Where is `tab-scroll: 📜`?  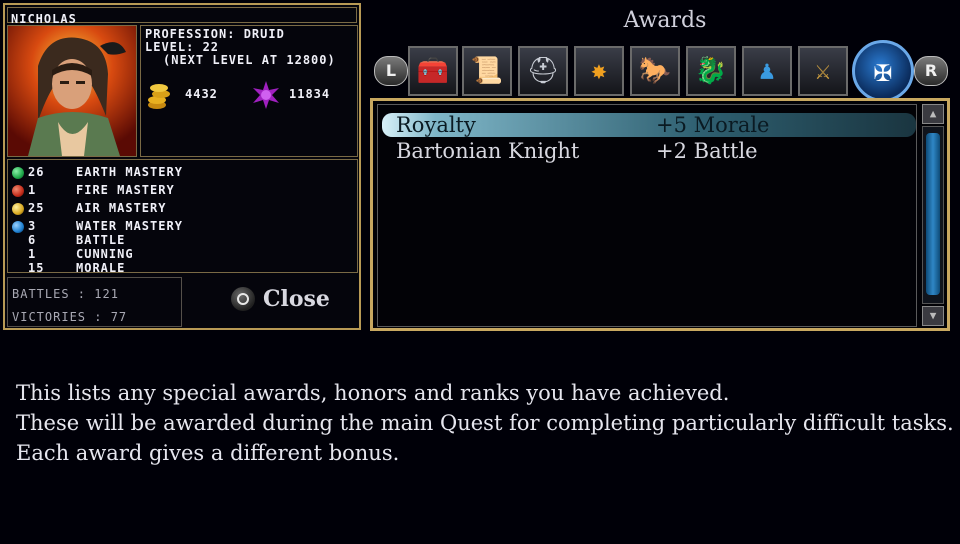
tab-scroll: 📜 is located at coordinates (487, 71).